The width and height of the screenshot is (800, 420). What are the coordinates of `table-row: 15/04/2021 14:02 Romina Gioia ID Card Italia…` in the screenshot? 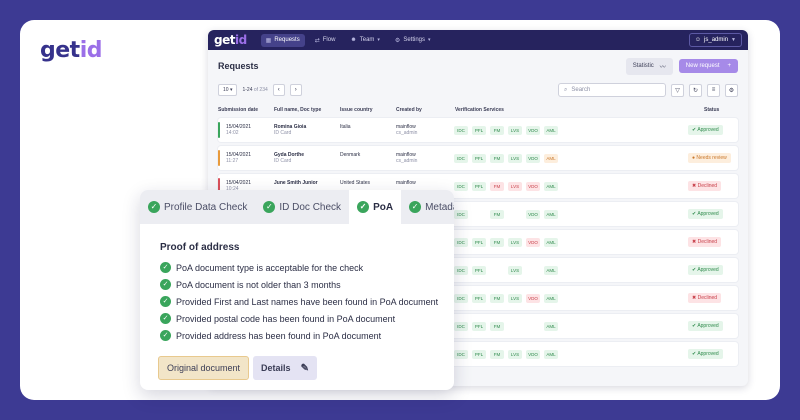 It's located at (478, 130).